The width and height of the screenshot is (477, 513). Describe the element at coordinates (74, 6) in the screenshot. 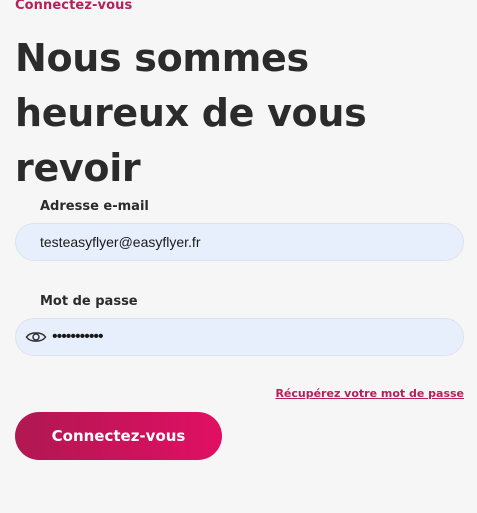

I see `page-kicker: Connectez-vous` at that location.